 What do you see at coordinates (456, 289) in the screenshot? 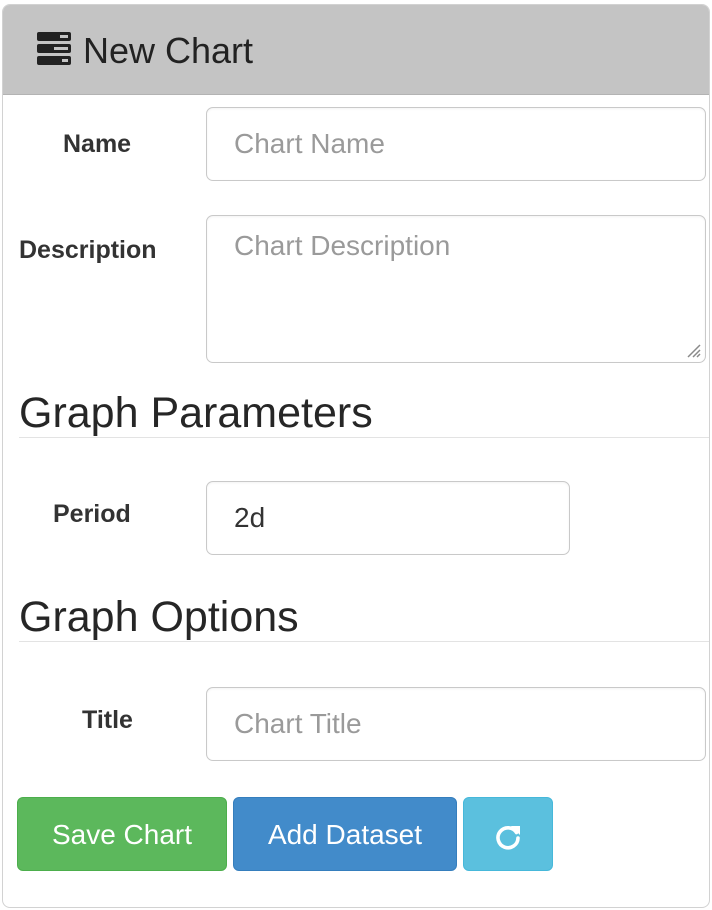
I see `chart-description-textarea` at bounding box center [456, 289].